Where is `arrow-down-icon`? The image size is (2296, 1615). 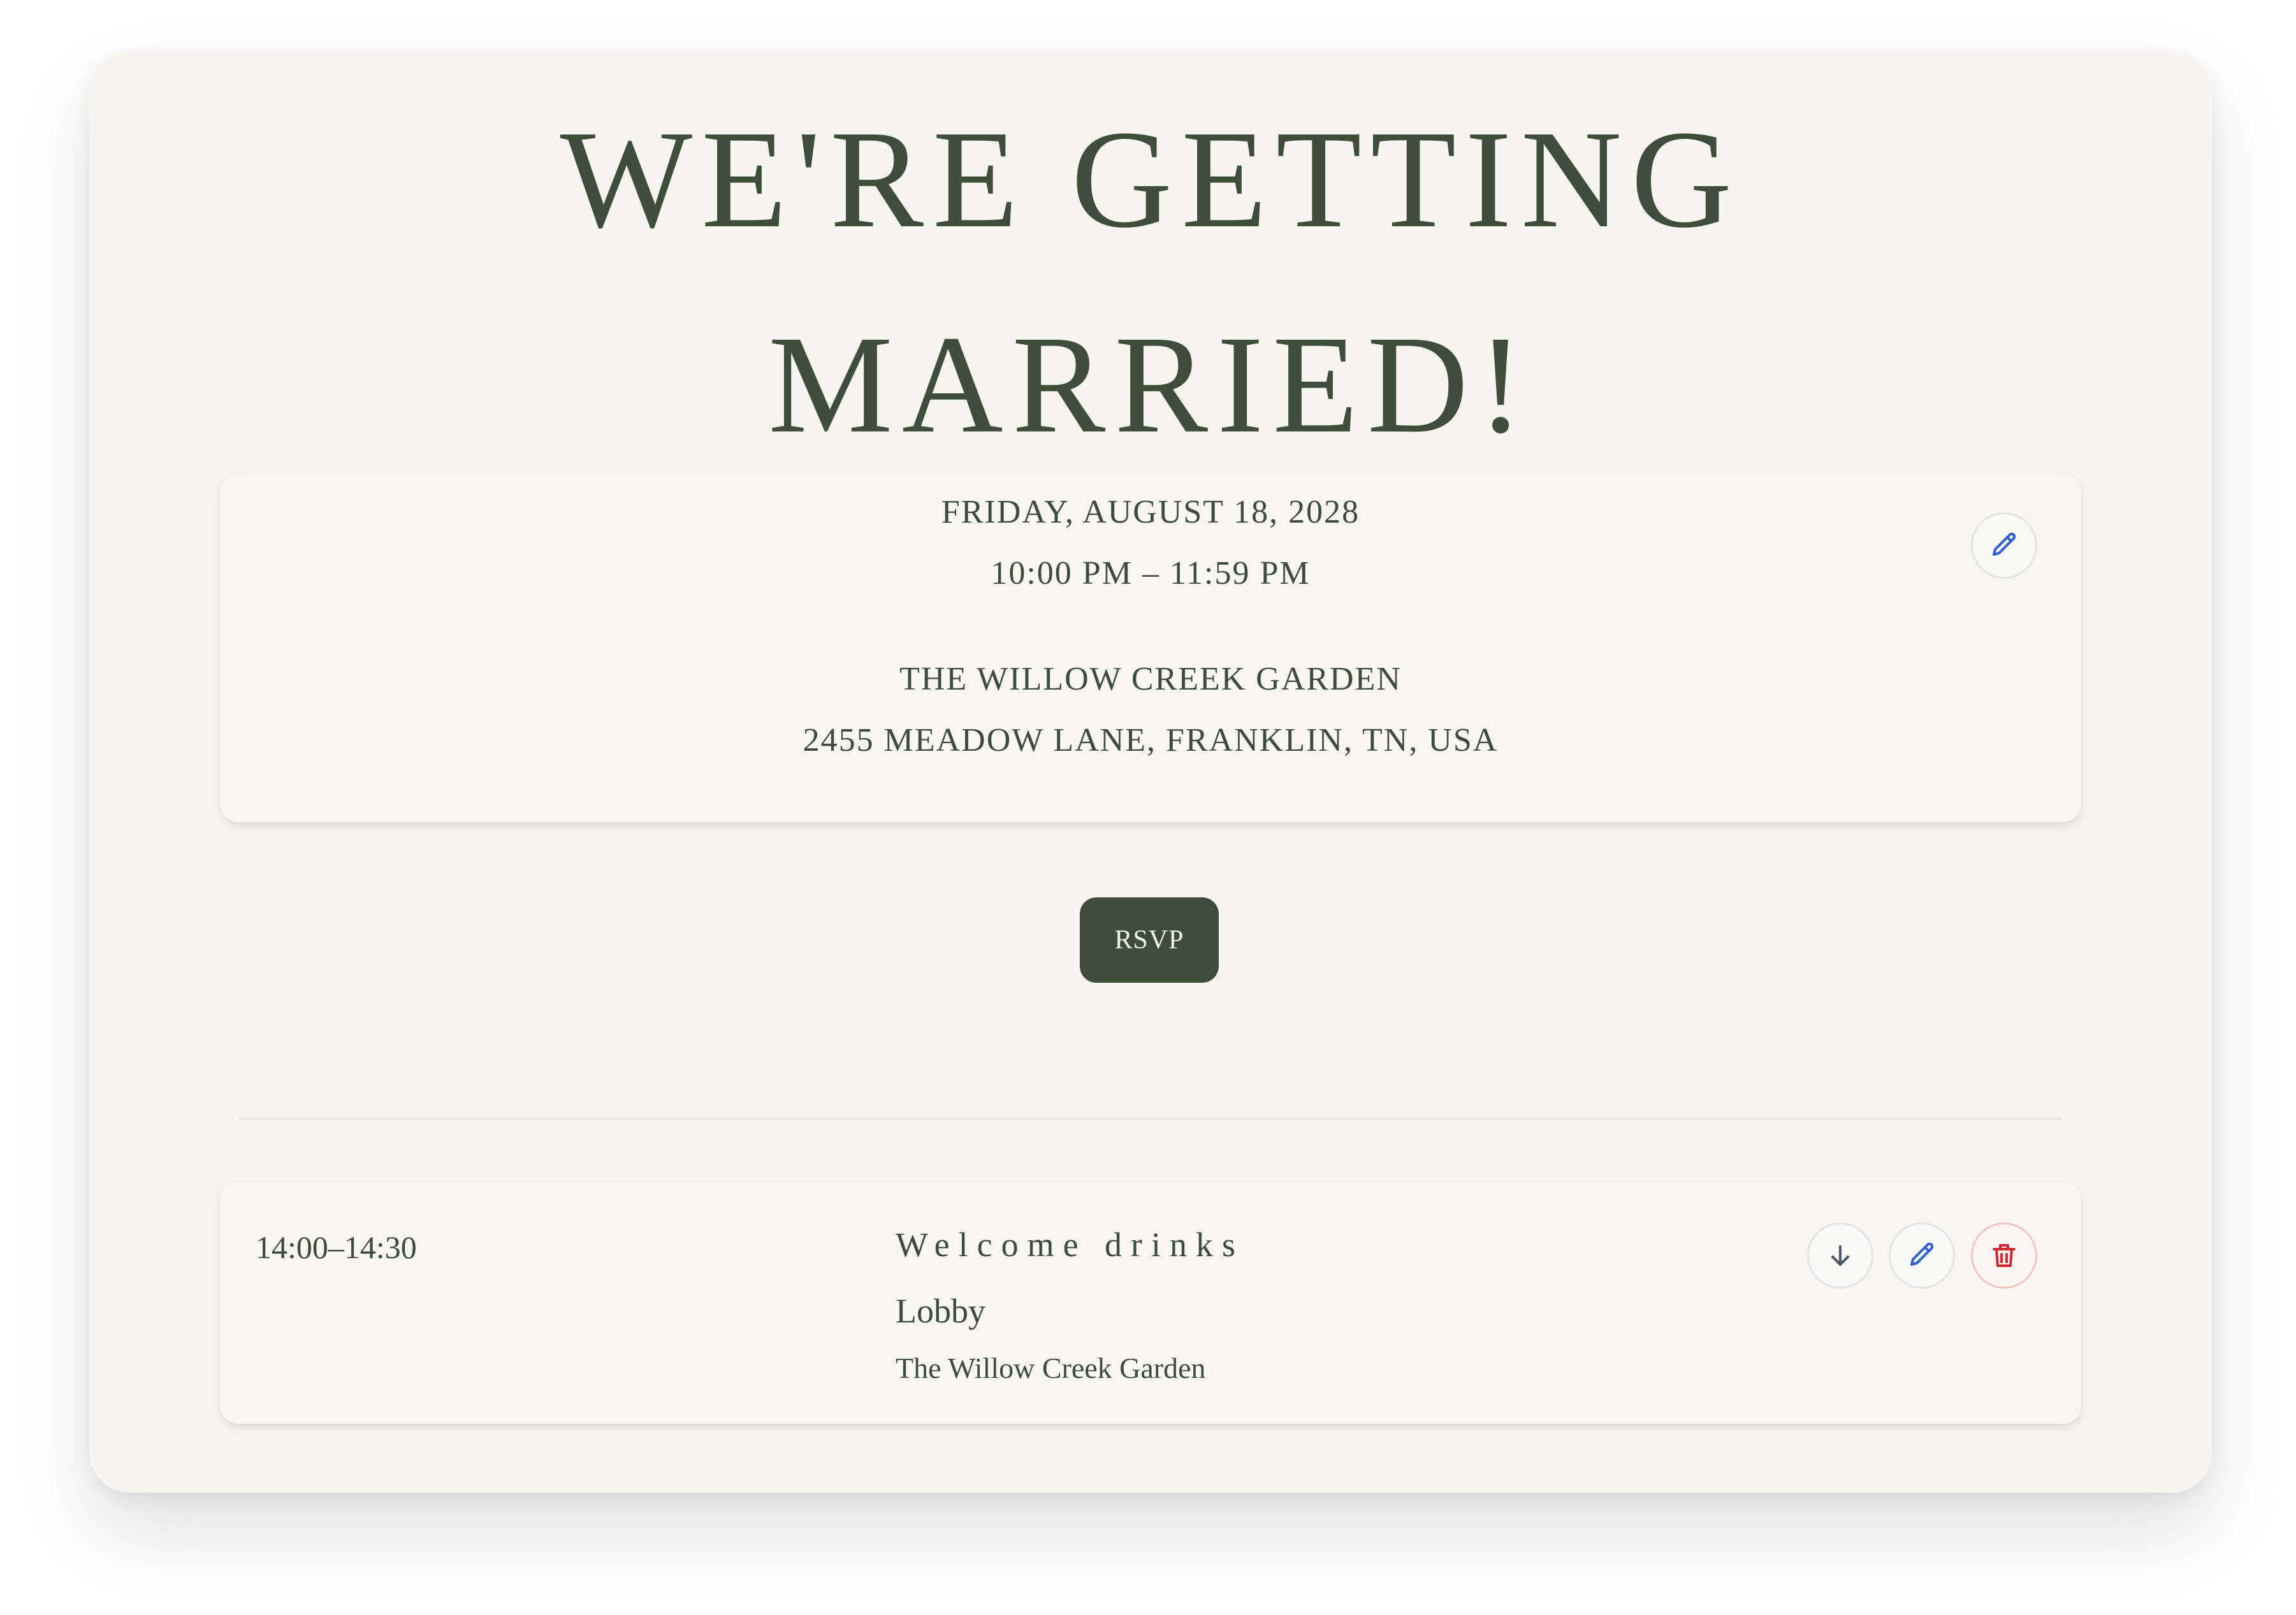 arrow-down-icon is located at coordinates (1840, 1255).